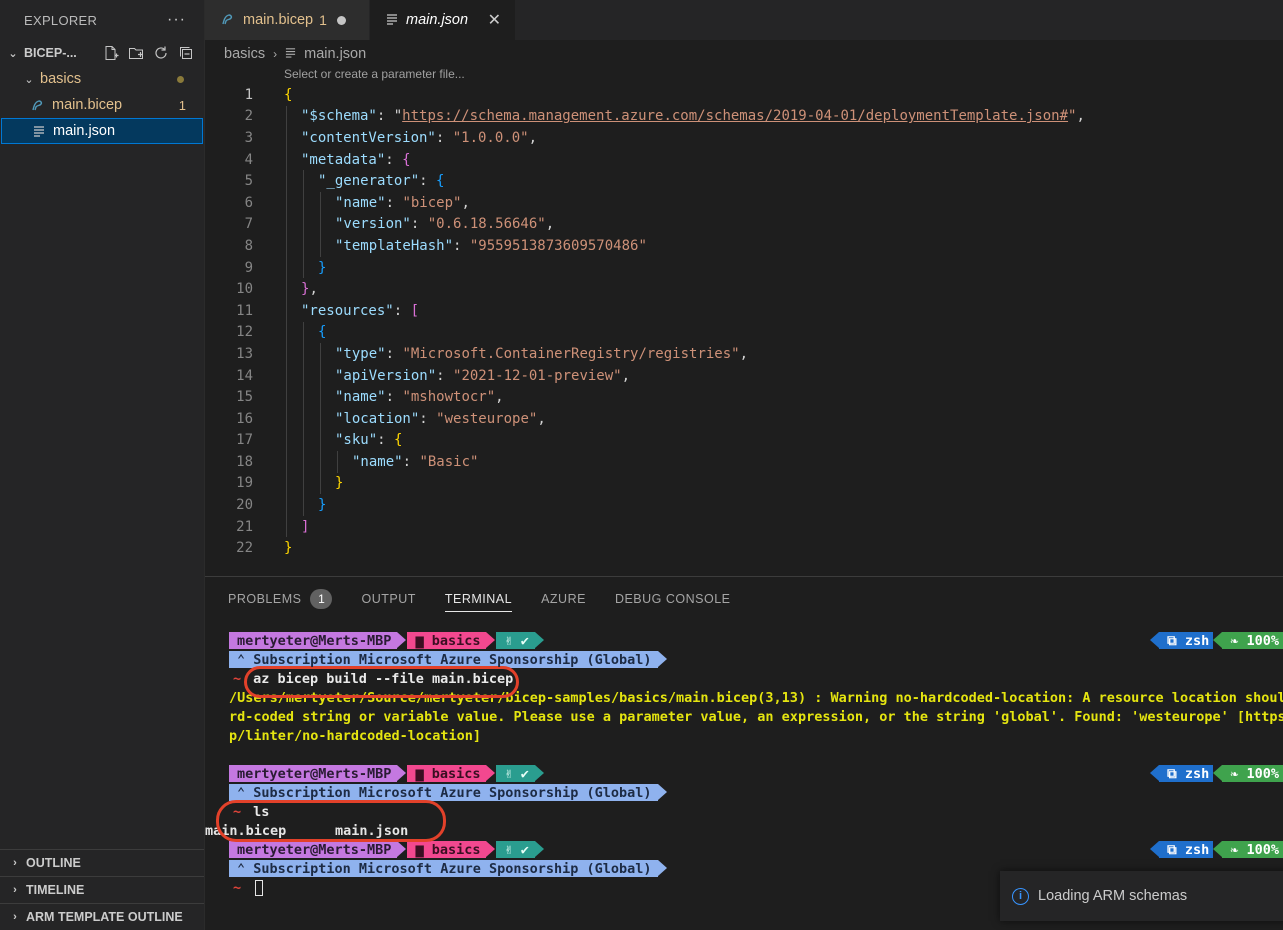 Image resolution: width=1283 pixels, height=930 pixels. I want to click on json-file-icon, so click(39, 131).